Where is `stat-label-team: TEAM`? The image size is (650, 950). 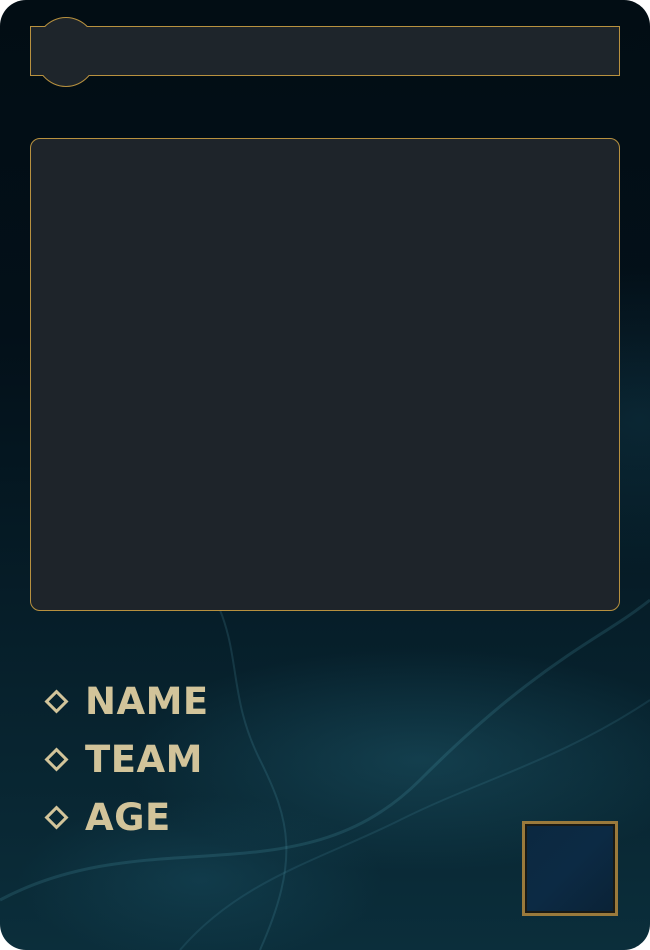 stat-label-team: TEAM is located at coordinates (144, 759).